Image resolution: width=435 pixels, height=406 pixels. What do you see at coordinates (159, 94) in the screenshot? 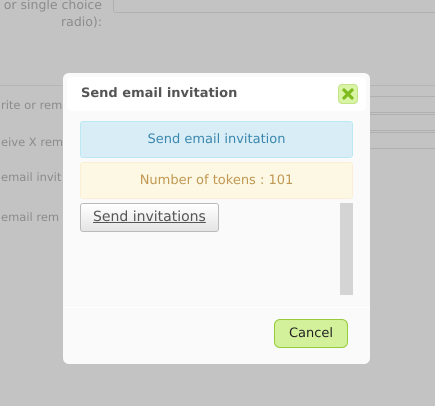
I see `dialog-title: Send email invitation` at bounding box center [159, 94].